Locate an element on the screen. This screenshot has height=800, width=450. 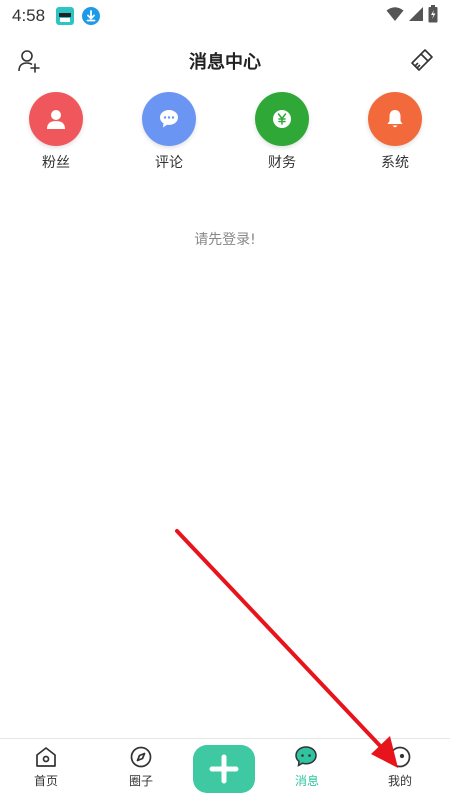
comments-icon-badge is located at coordinates (169, 119).